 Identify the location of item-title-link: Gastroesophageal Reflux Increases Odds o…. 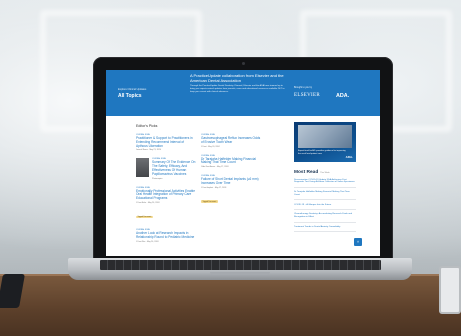
(231, 140).